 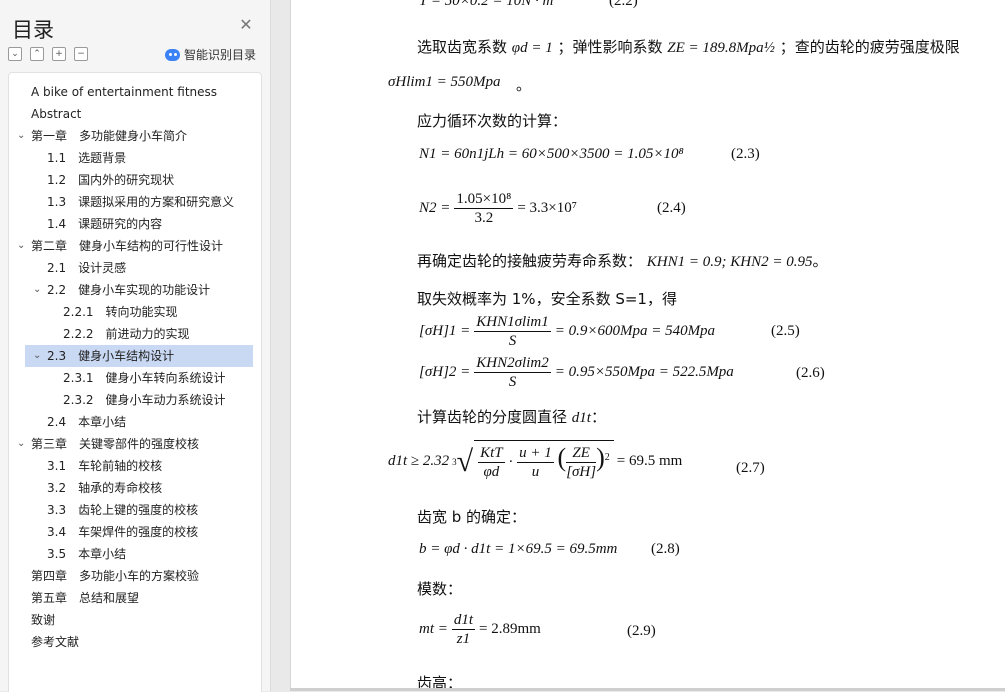 What do you see at coordinates (511, 417) in the screenshot?
I see `paragraph-diameter: 计算齿轮的分度圆直径 d1t：` at bounding box center [511, 417].